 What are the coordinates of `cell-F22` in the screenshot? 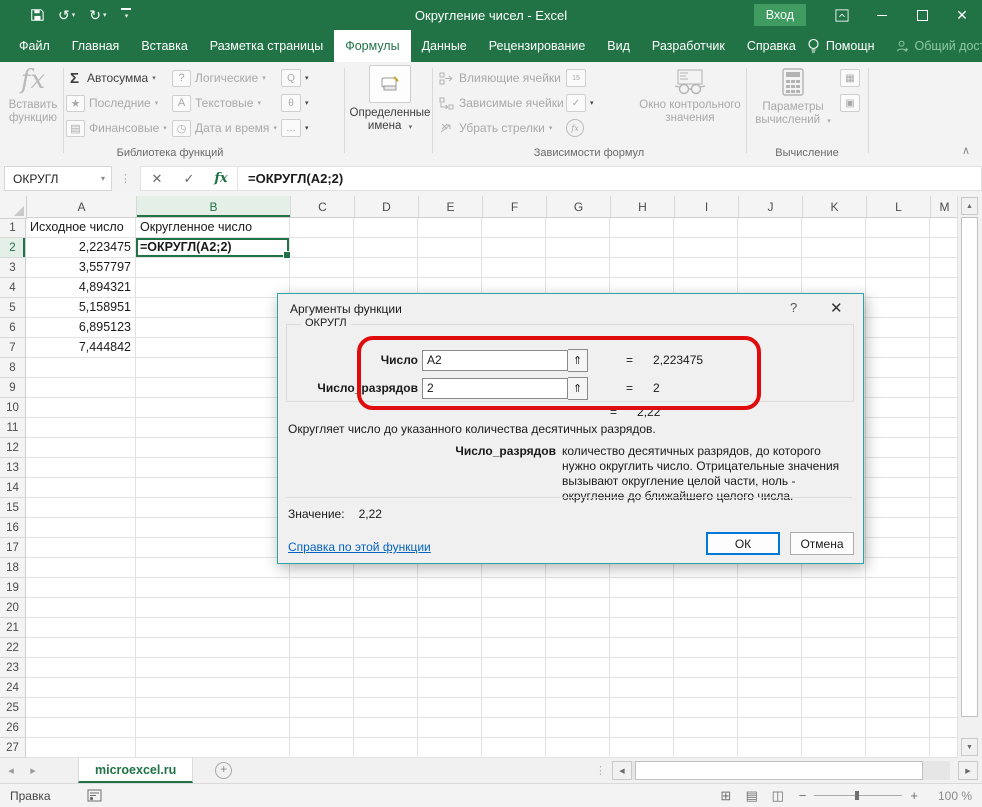 It's located at (514, 648).